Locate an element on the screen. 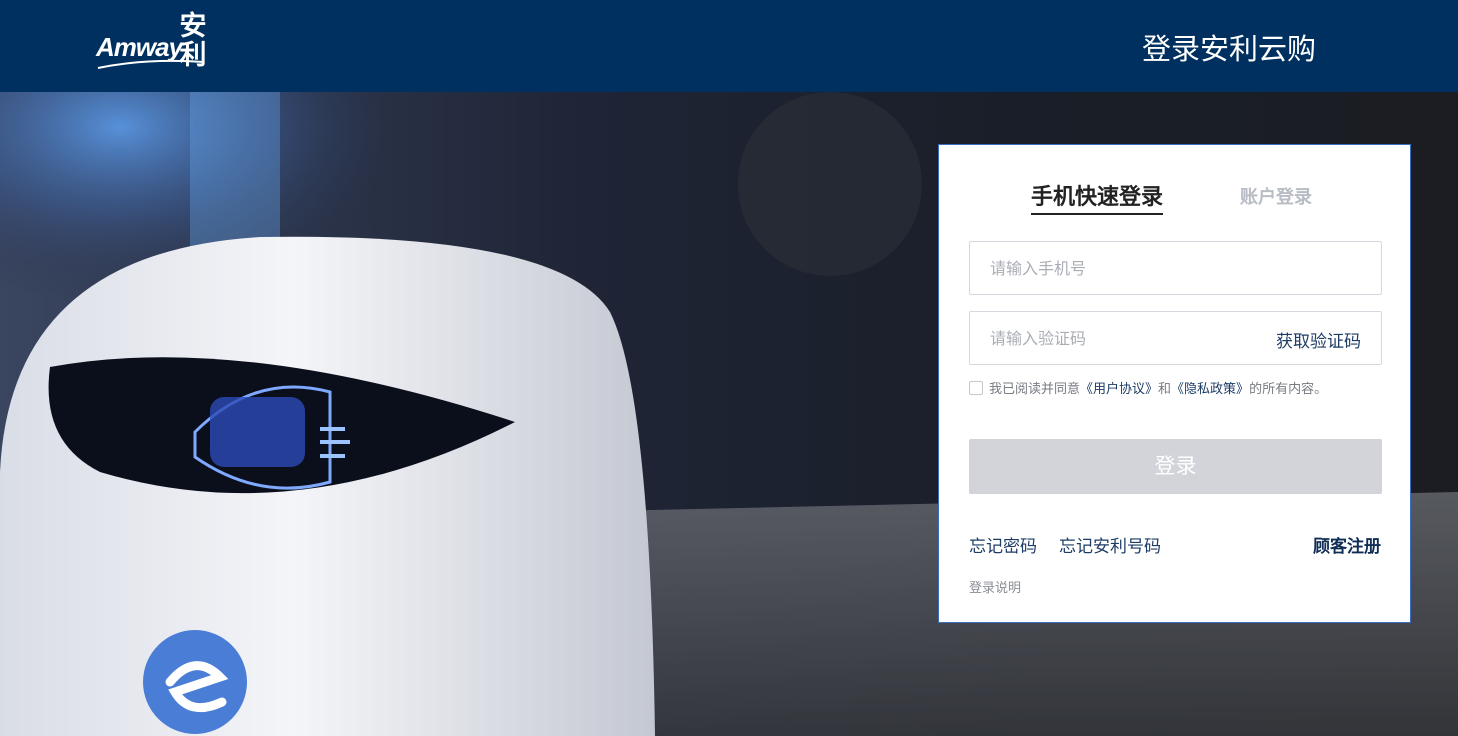  phone-input is located at coordinates (1120, 268).